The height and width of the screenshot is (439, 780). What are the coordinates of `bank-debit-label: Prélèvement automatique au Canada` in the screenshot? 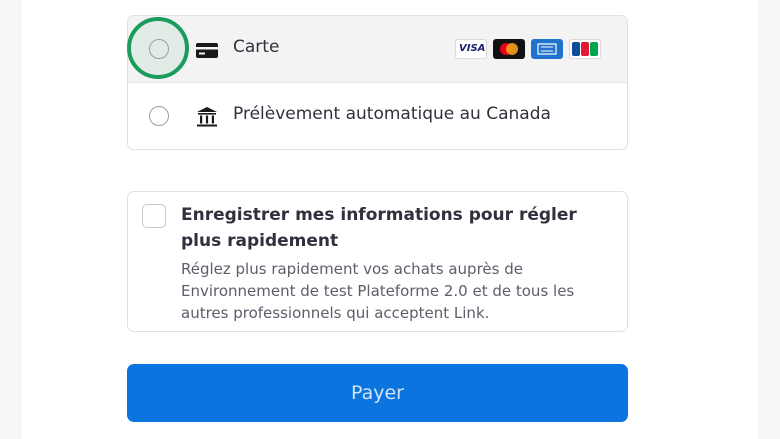 It's located at (392, 114).